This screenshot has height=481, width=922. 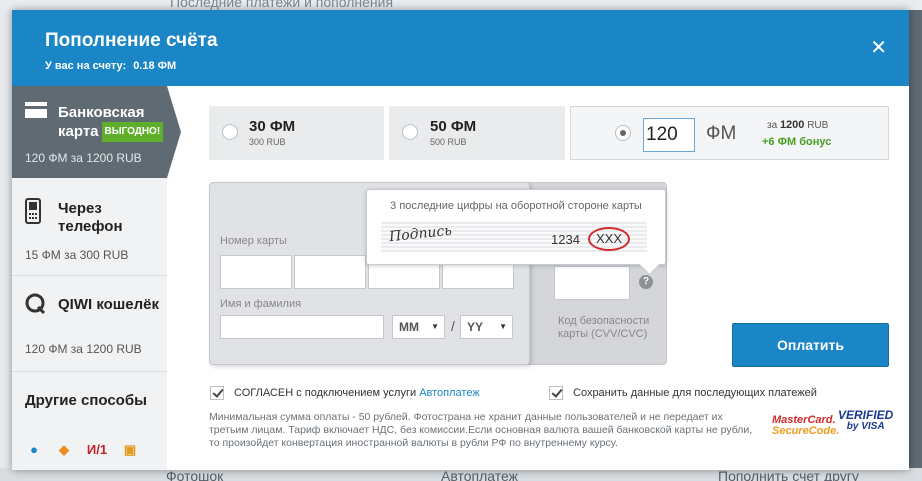 I want to click on amount-option-custom: ФМ за 1200 RUB +6 ФМ бонус, so click(x=729, y=133).